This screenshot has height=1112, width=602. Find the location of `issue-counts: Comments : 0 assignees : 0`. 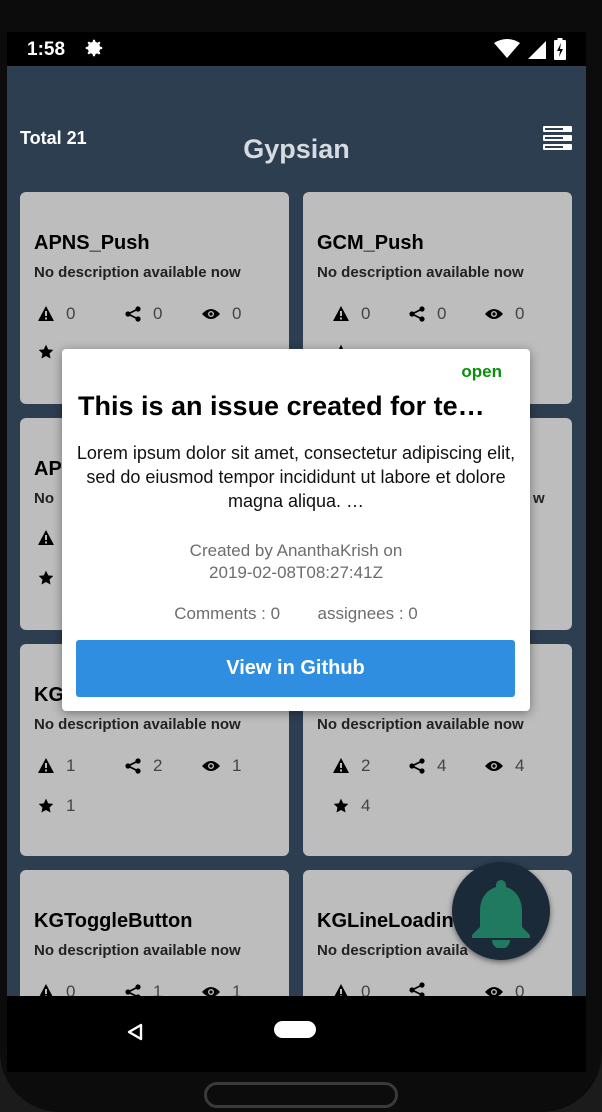

issue-counts: Comments : 0 assignees : 0 is located at coordinates (296, 614).